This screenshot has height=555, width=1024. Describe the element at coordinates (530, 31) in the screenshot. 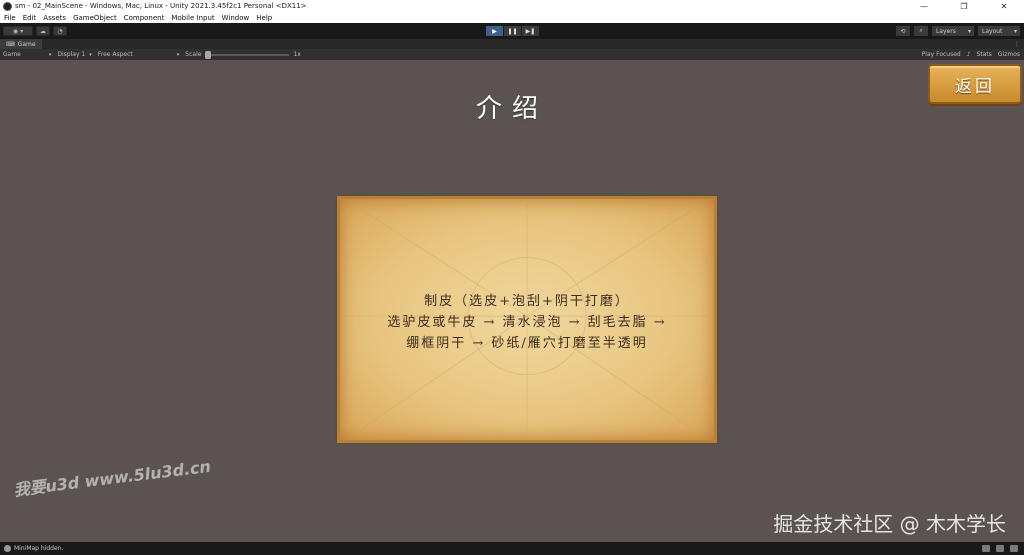

I see `step-button: ▶❚` at that location.